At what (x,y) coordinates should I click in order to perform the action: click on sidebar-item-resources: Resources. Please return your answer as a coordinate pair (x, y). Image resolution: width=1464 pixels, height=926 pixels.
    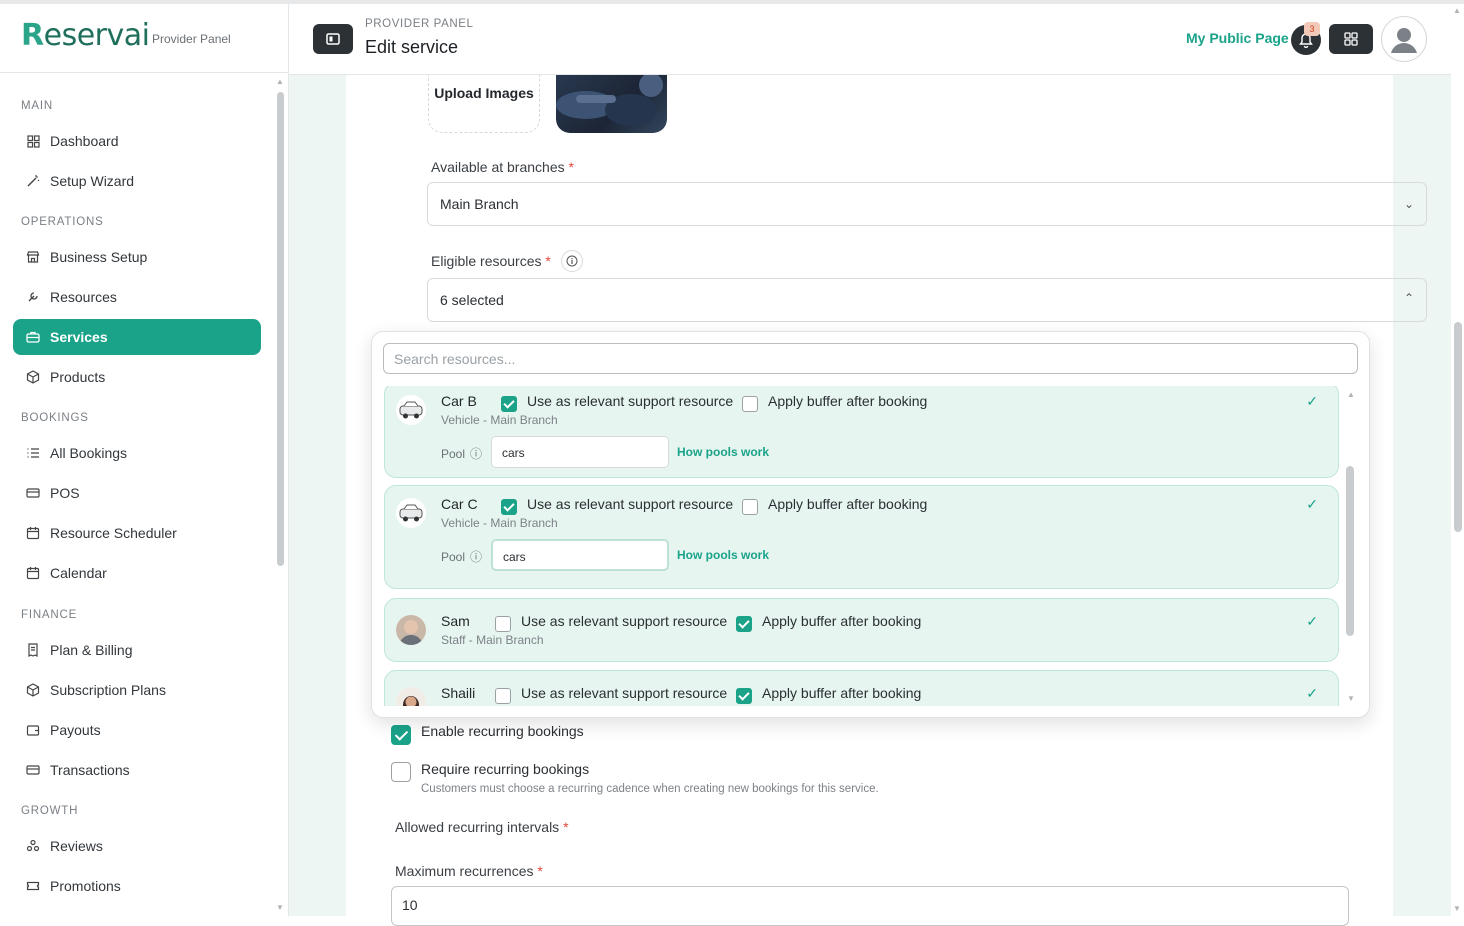
    Looking at the image, I should click on (137, 297).